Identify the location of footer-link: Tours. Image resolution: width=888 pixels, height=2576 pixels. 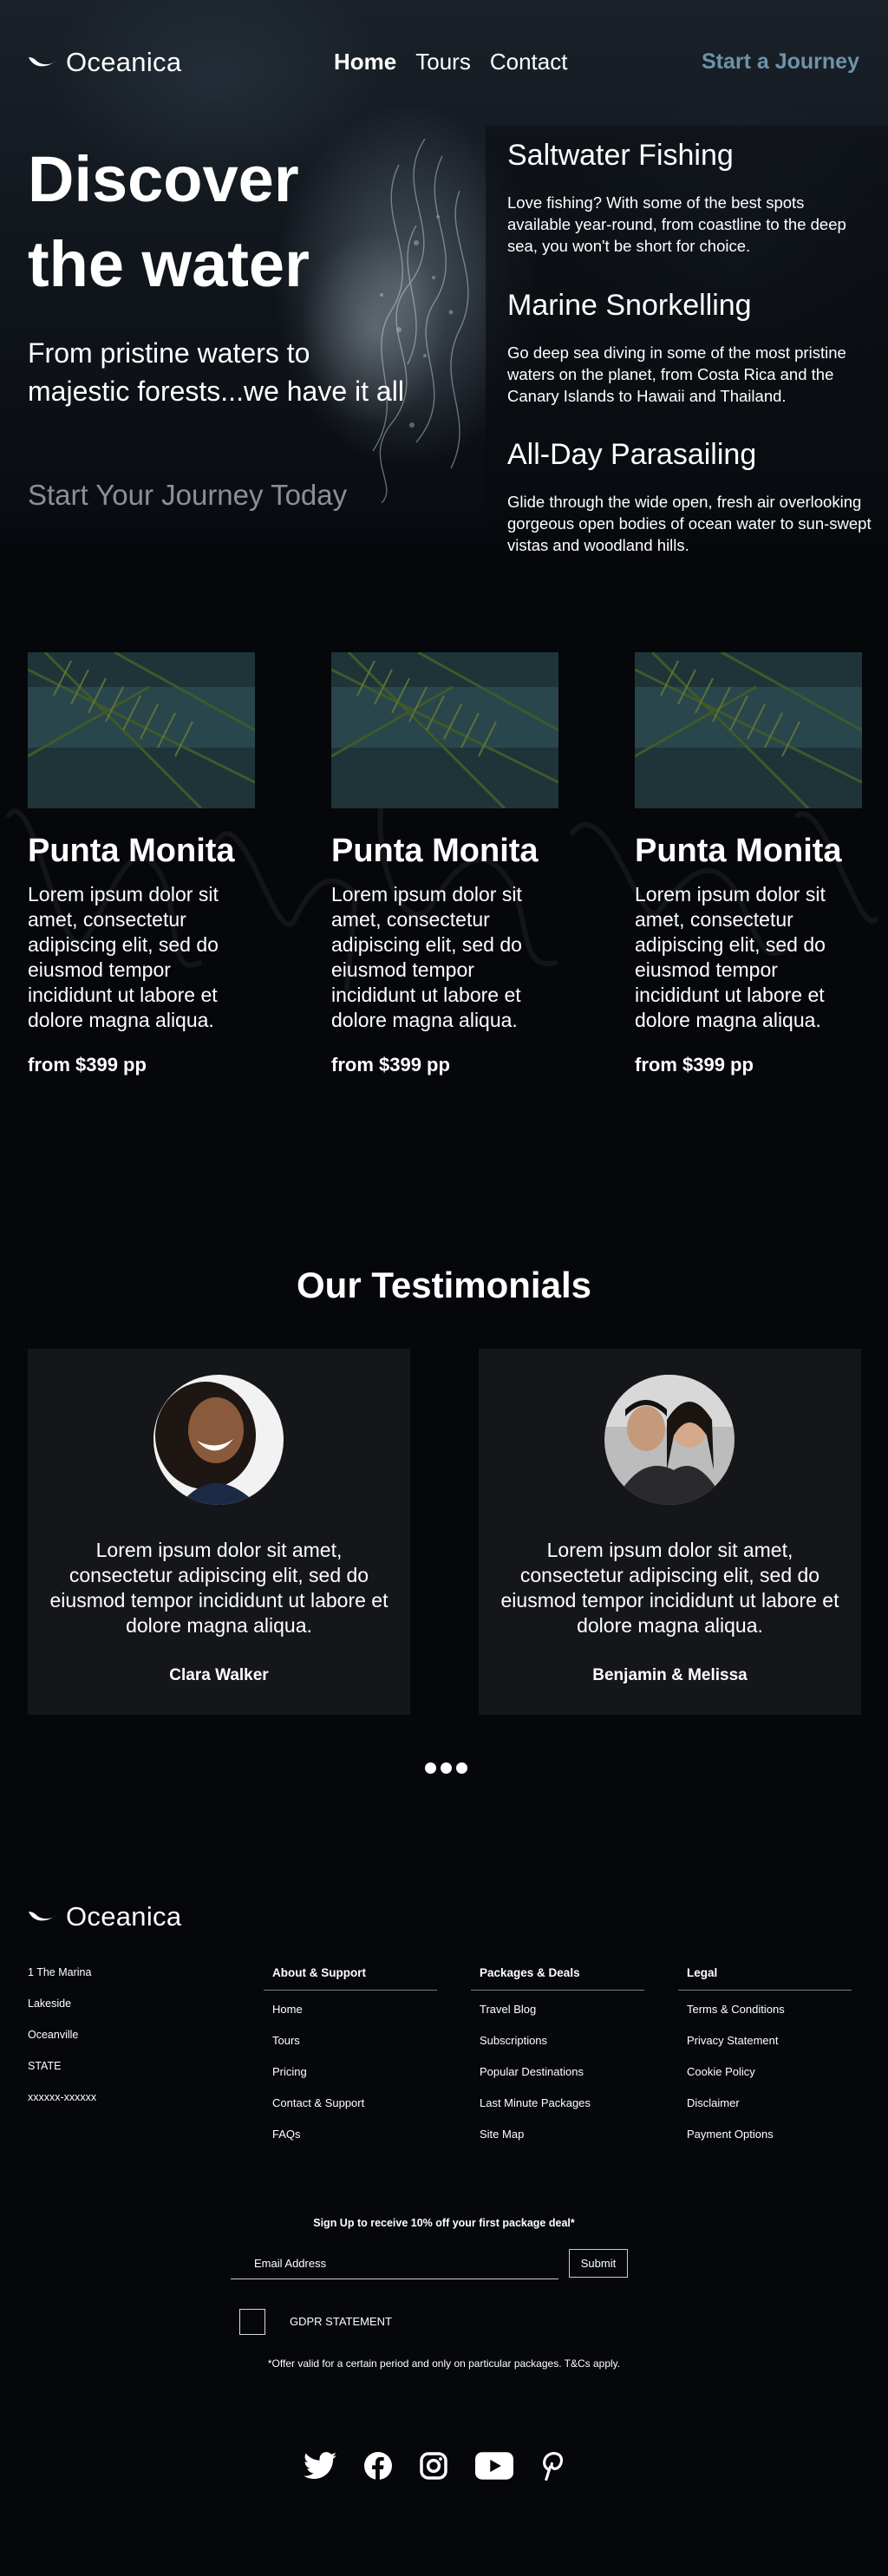
(286, 2040).